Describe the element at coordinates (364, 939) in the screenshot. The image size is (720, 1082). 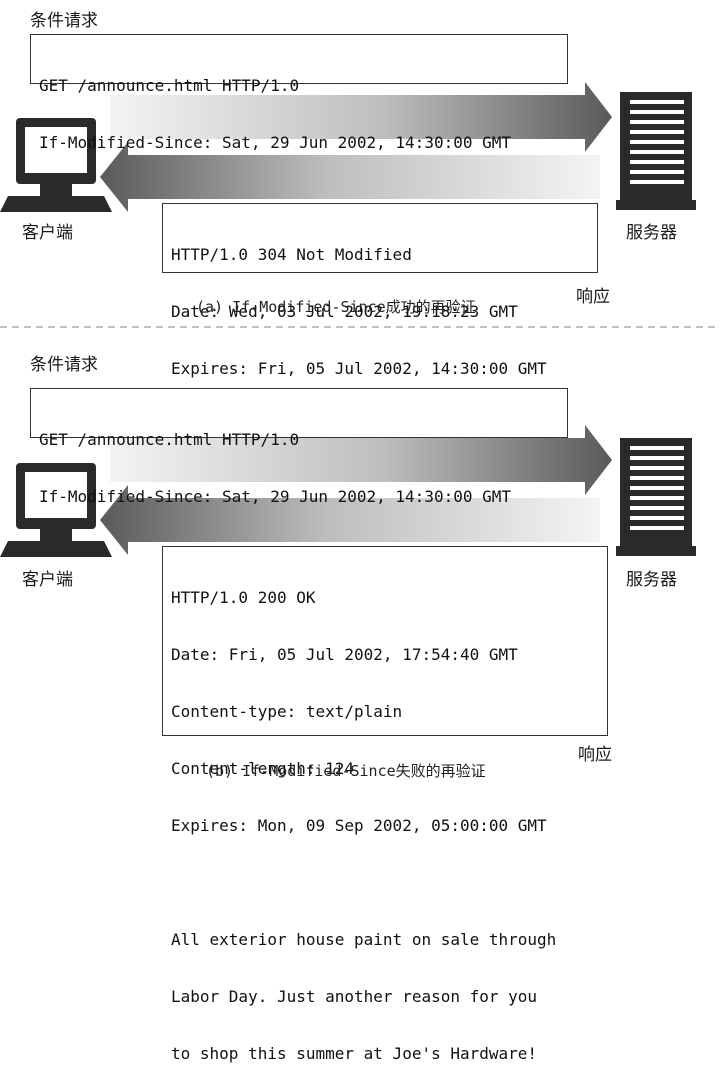
I see `response-line: All exterior house paint on sale through` at that location.